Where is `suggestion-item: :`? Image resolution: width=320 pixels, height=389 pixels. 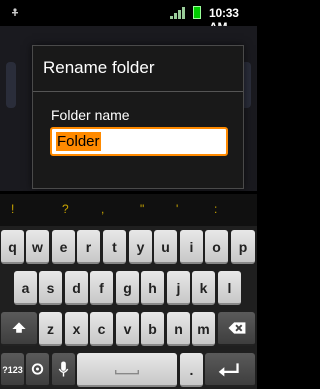 suggestion-item: : is located at coordinates (215, 209).